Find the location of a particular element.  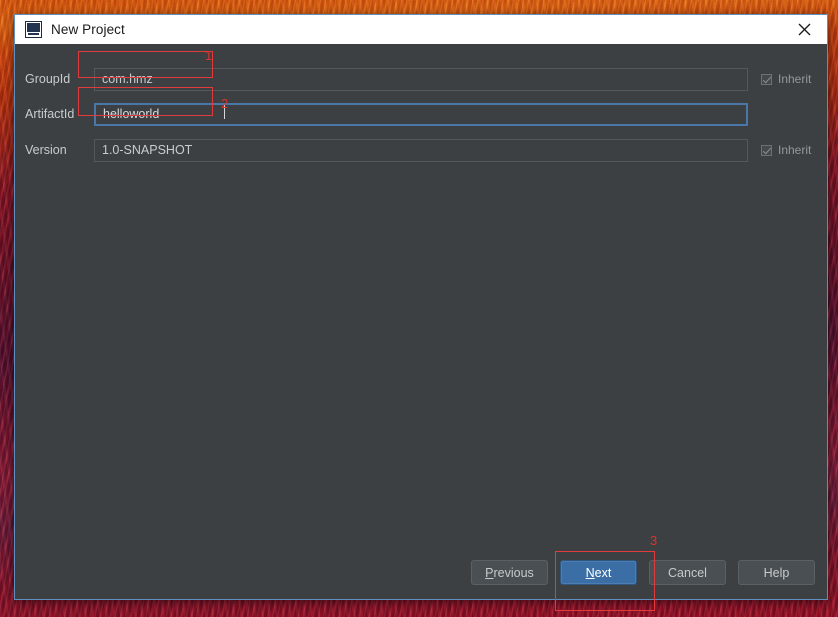

groupid-inherit-checkbox is located at coordinates (766, 79).